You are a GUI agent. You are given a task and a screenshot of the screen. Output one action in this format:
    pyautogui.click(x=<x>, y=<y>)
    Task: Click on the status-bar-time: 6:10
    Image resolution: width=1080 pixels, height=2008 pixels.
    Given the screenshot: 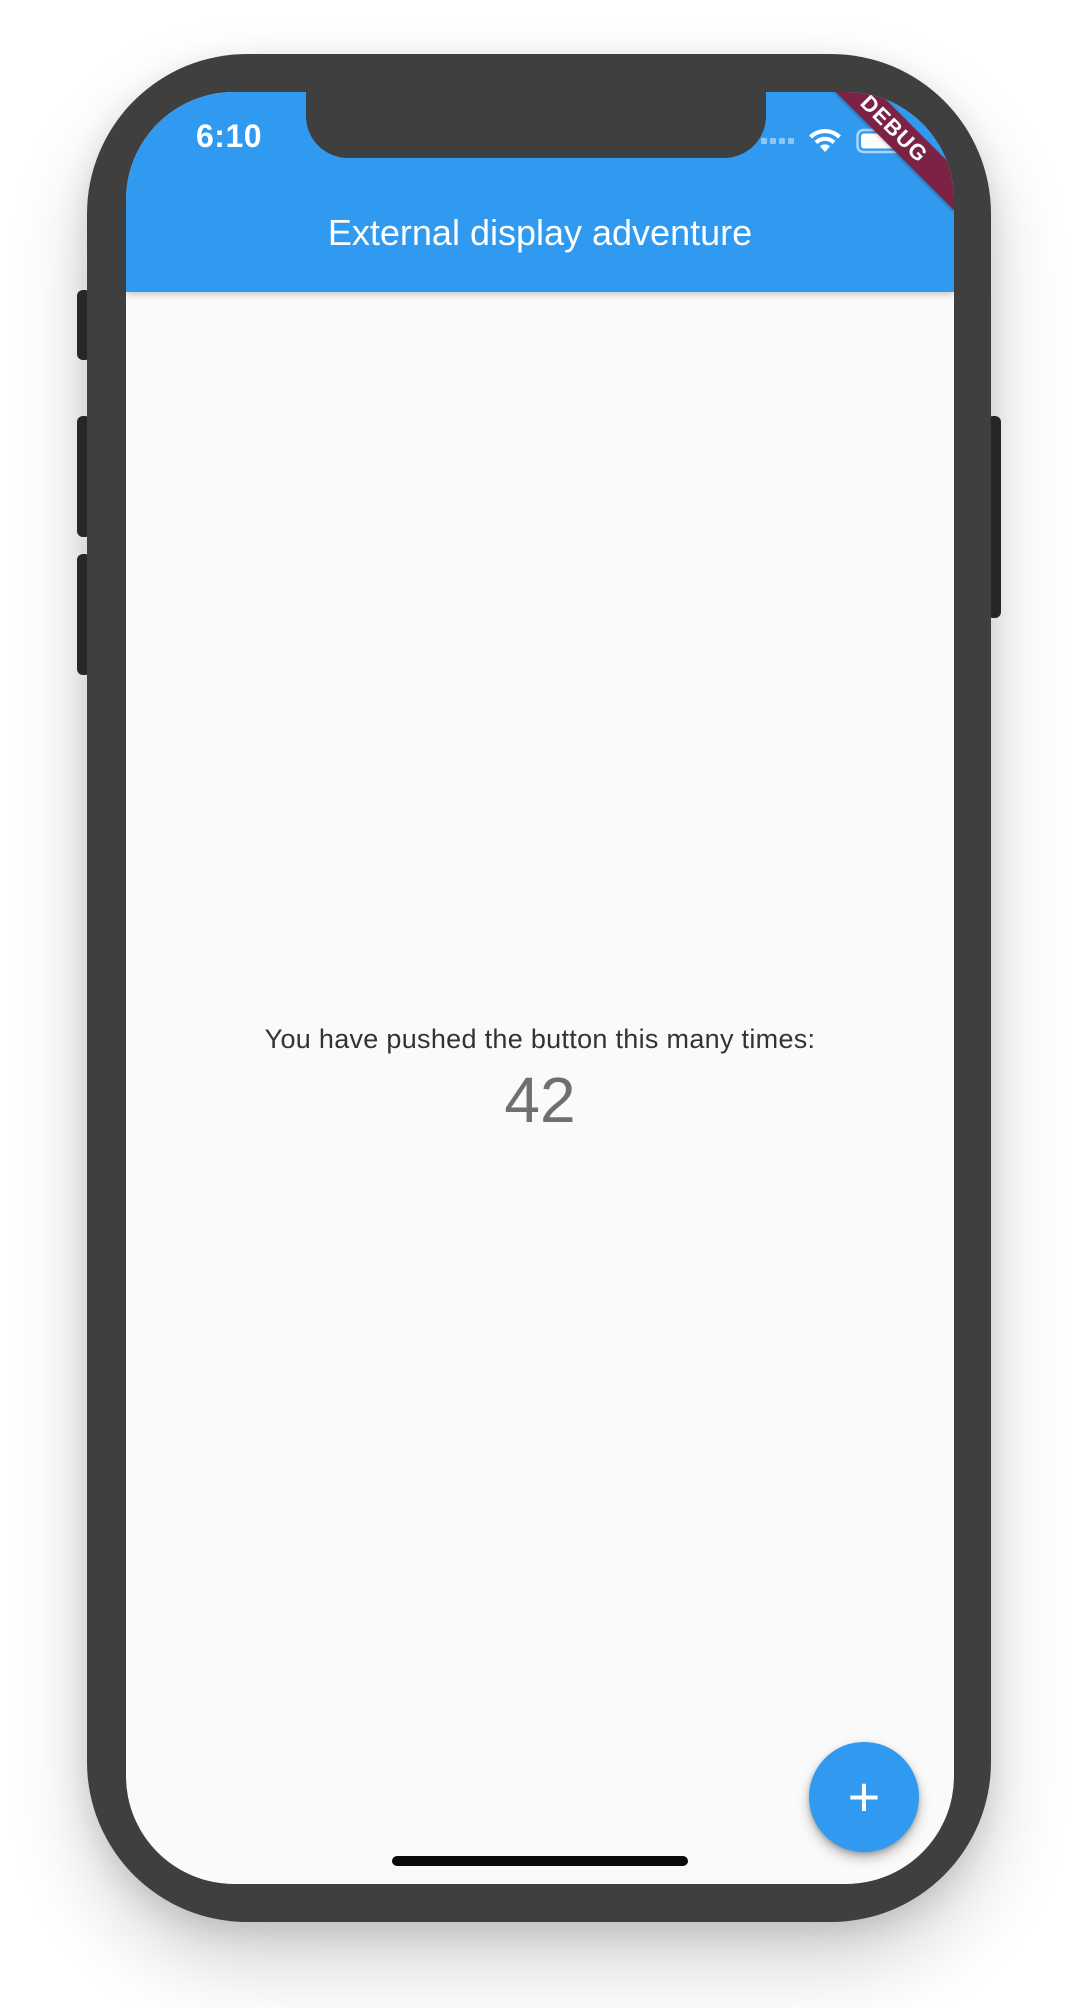 What is the action you would take?
    pyautogui.click(x=229, y=136)
    